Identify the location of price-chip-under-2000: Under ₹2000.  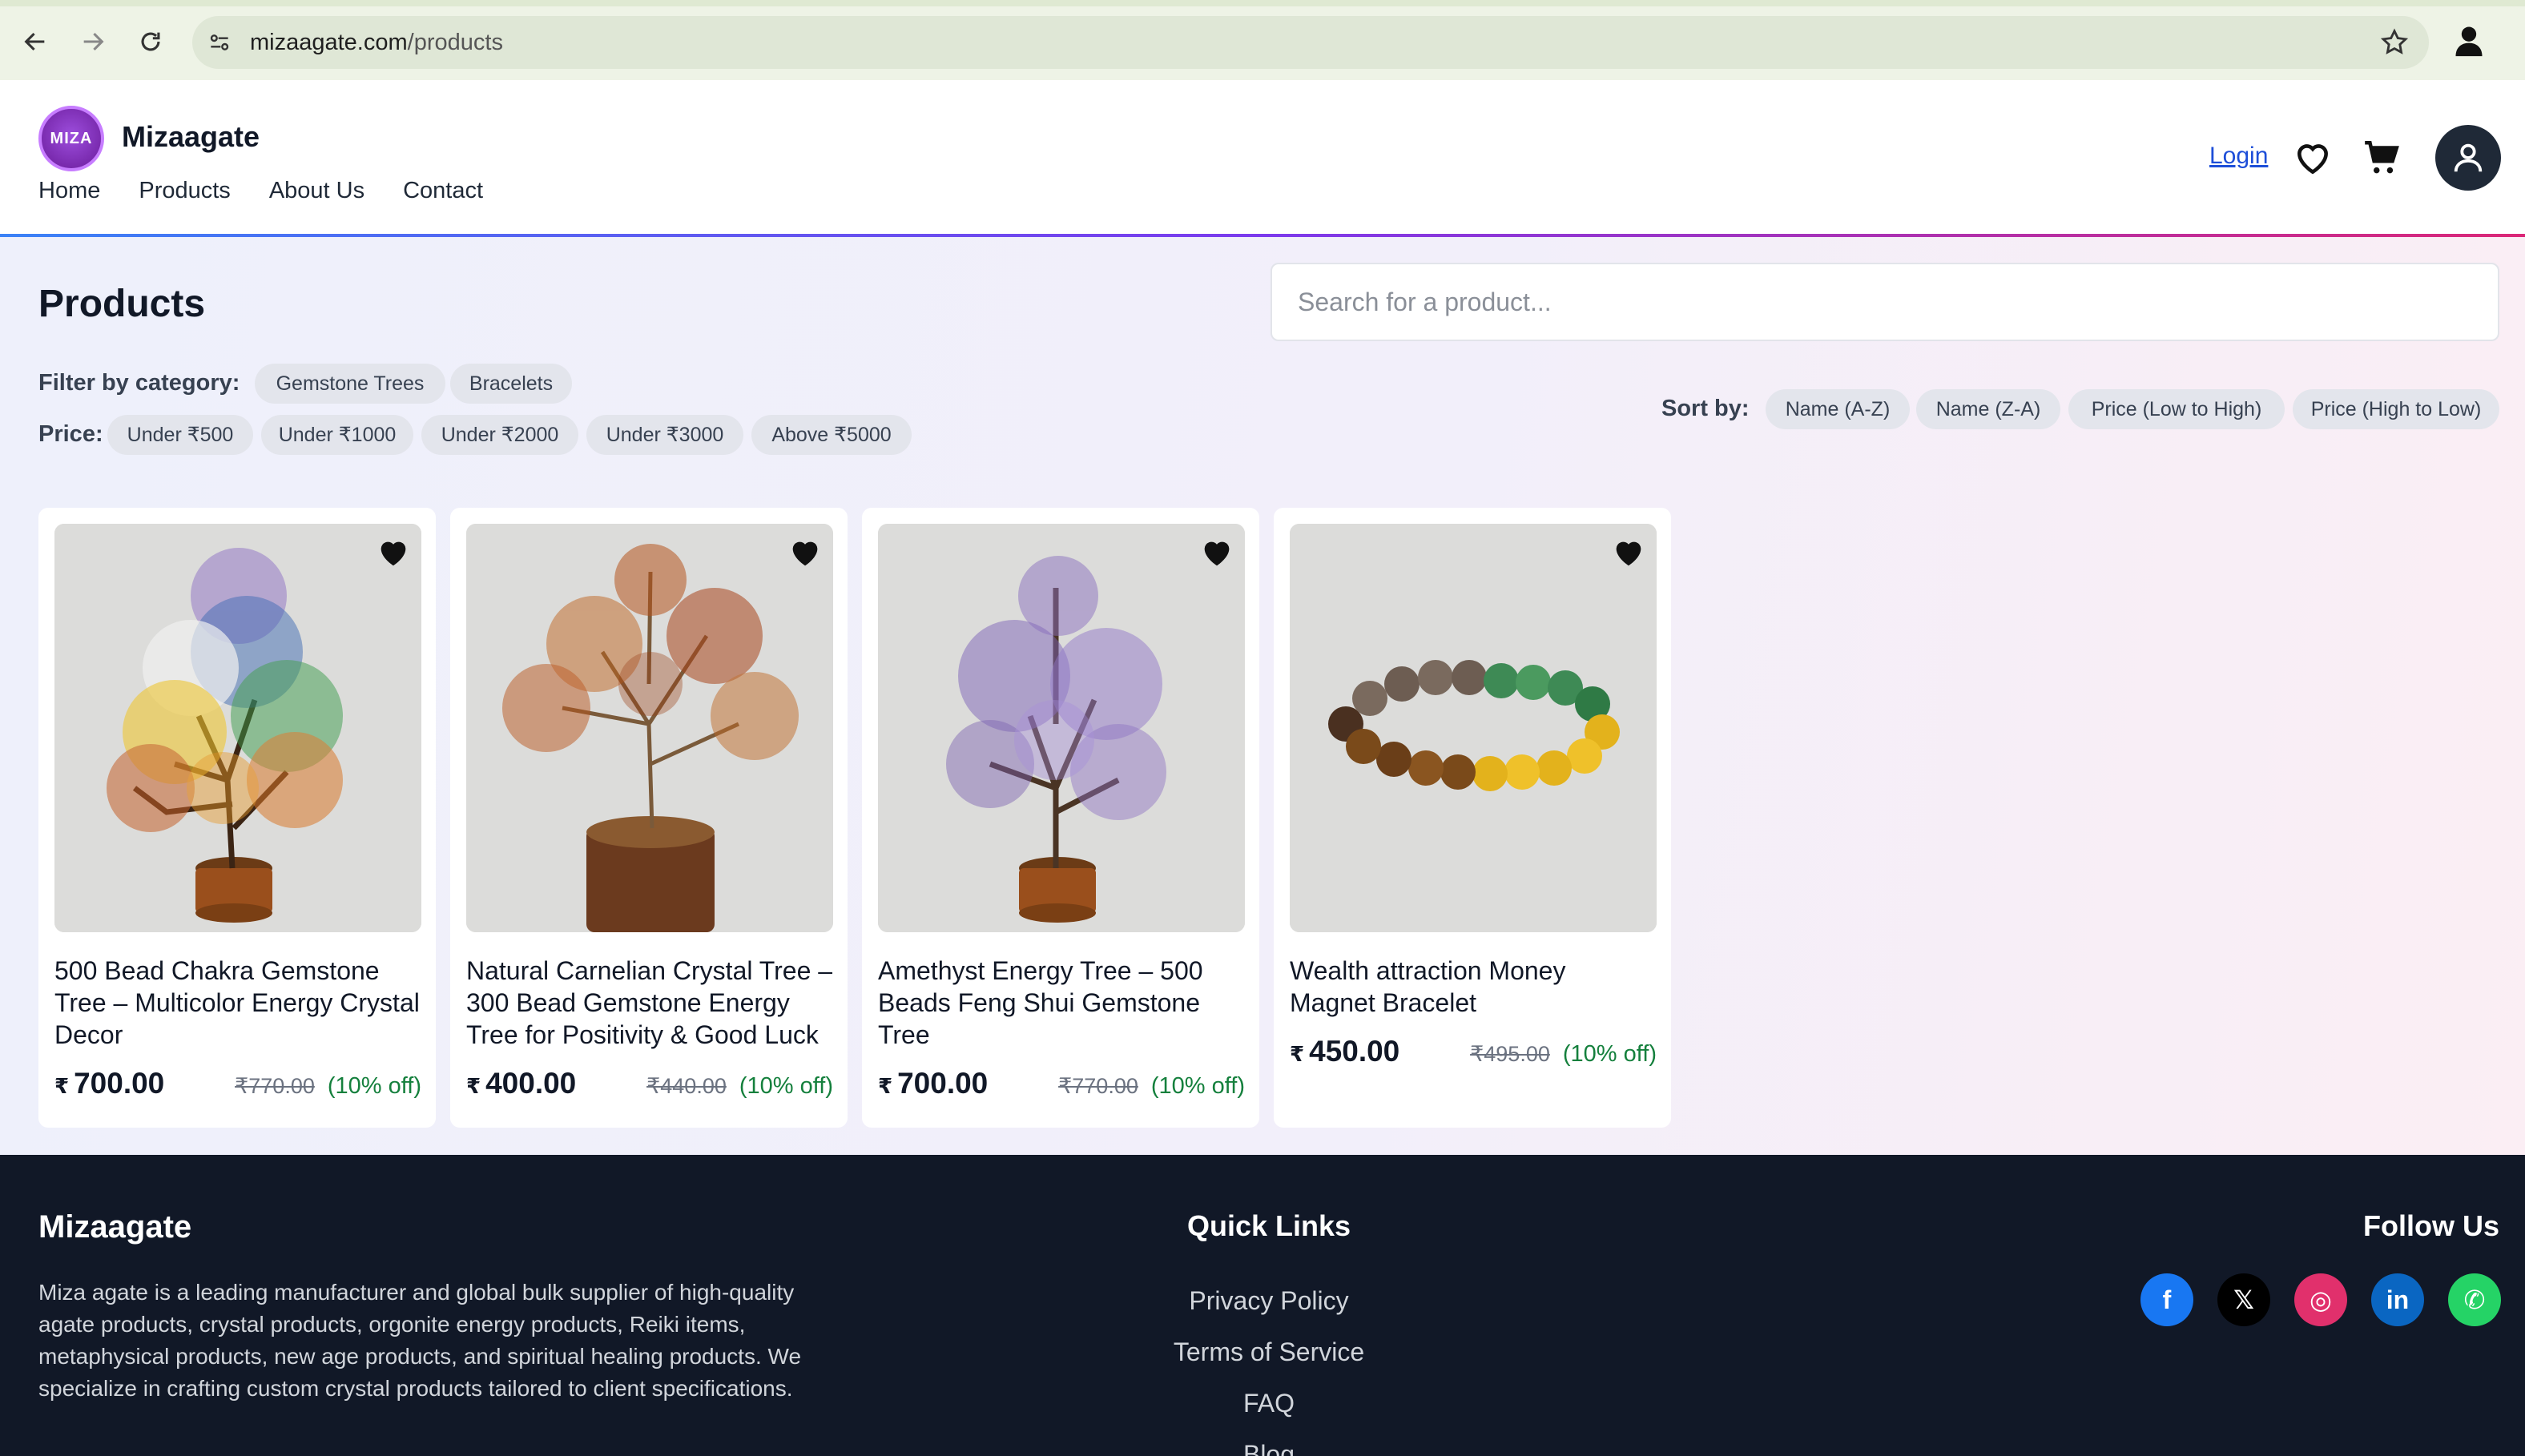
(499, 435).